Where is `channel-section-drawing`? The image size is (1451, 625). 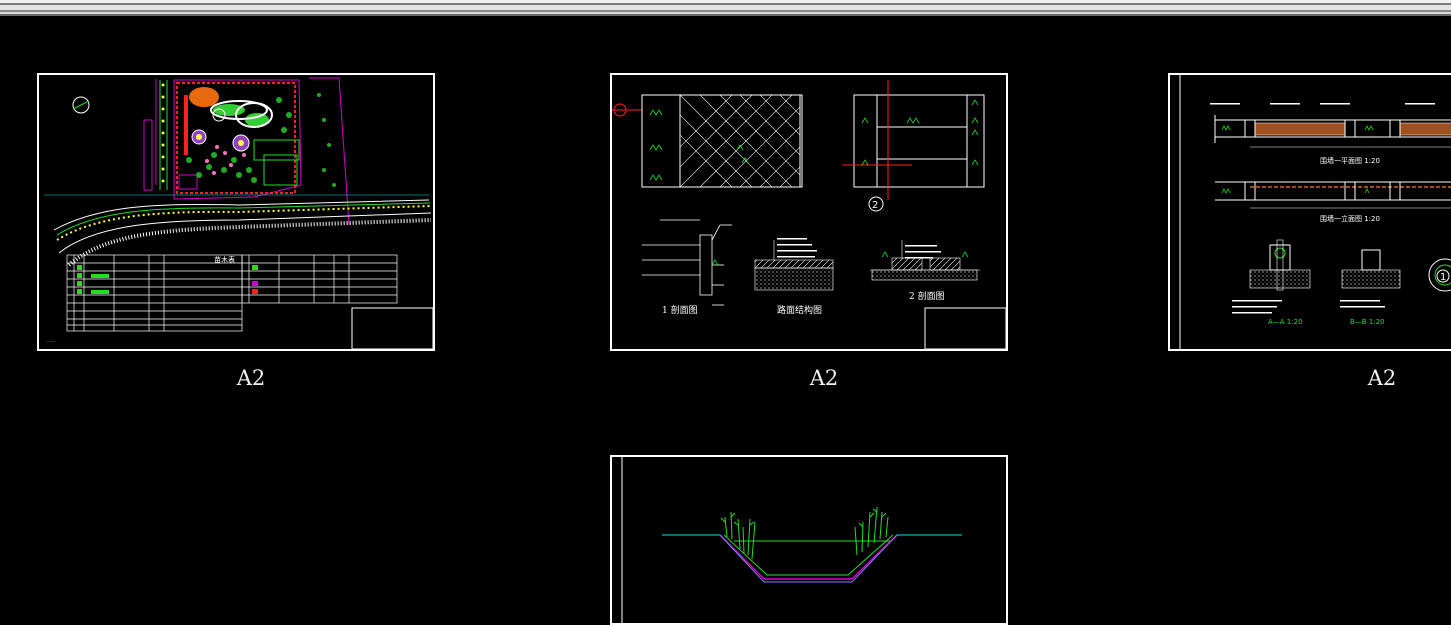
channel-section-drawing is located at coordinates (791, 540).